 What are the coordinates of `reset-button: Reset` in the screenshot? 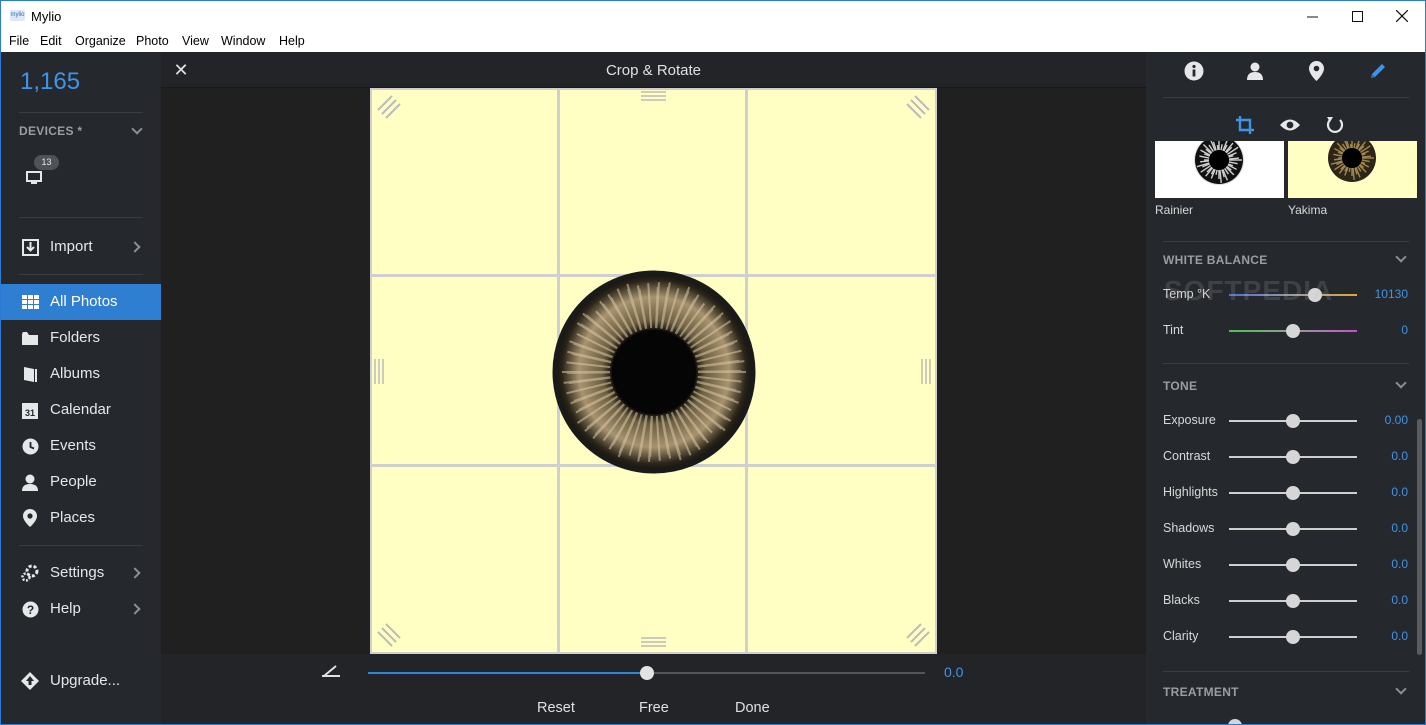 It's located at (556, 708).